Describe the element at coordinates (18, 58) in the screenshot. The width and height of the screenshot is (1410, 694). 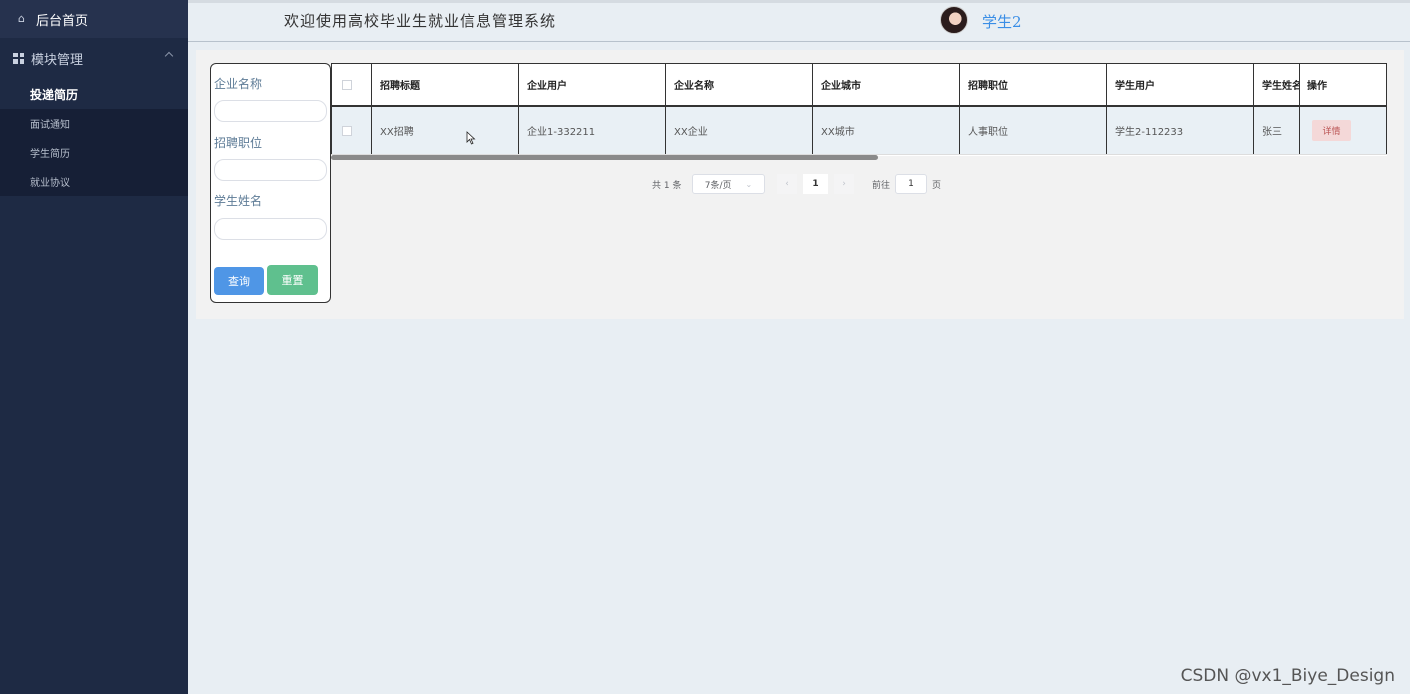
I see `grid-icon` at that location.